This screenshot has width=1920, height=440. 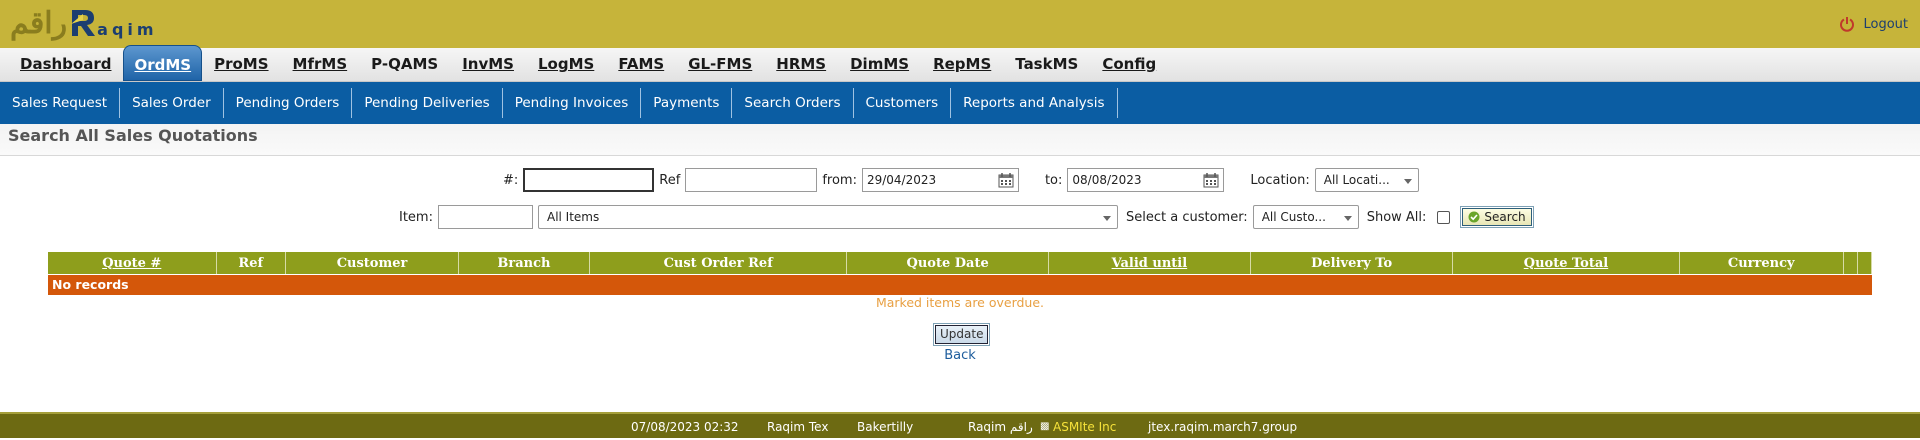 What do you see at coordinates (1352, 263) in the screenshot?
I see `col-delivery-to: Delivery To` at bounding box center [1352, 263].